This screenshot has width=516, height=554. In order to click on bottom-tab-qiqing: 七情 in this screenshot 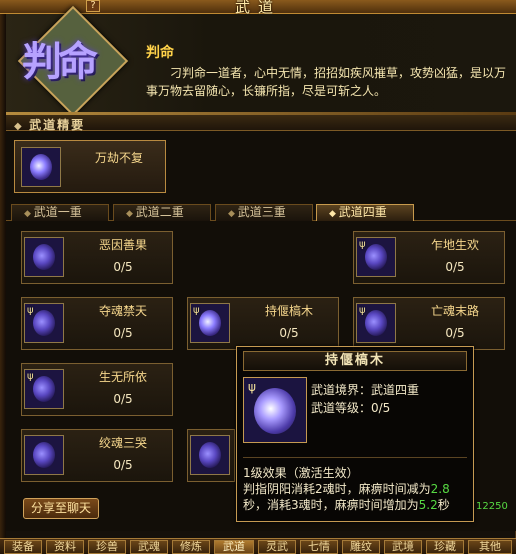, I will do `click(319, 547)`.